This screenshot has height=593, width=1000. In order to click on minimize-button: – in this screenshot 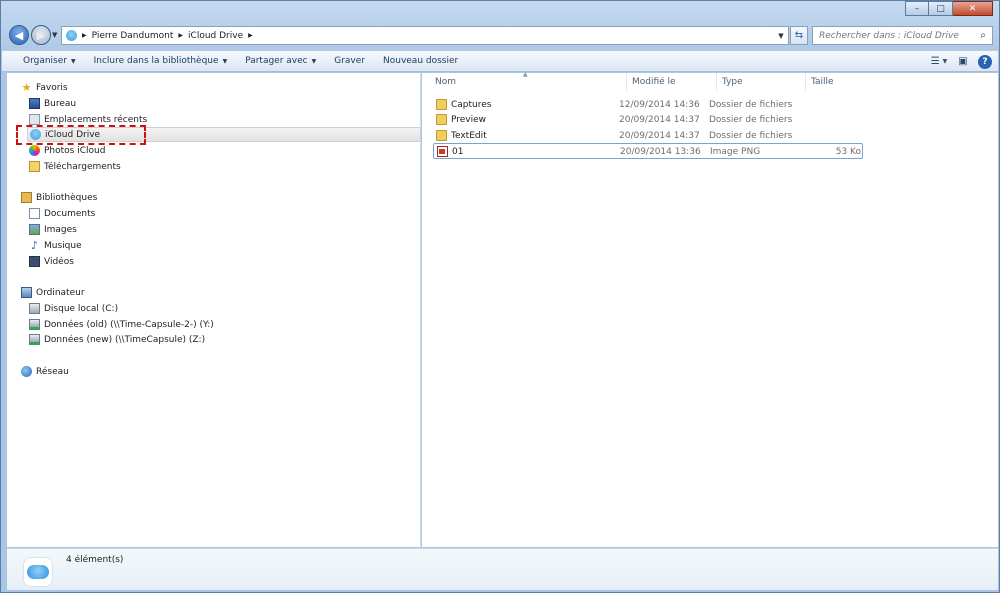, I will do `click(917, 8)`.